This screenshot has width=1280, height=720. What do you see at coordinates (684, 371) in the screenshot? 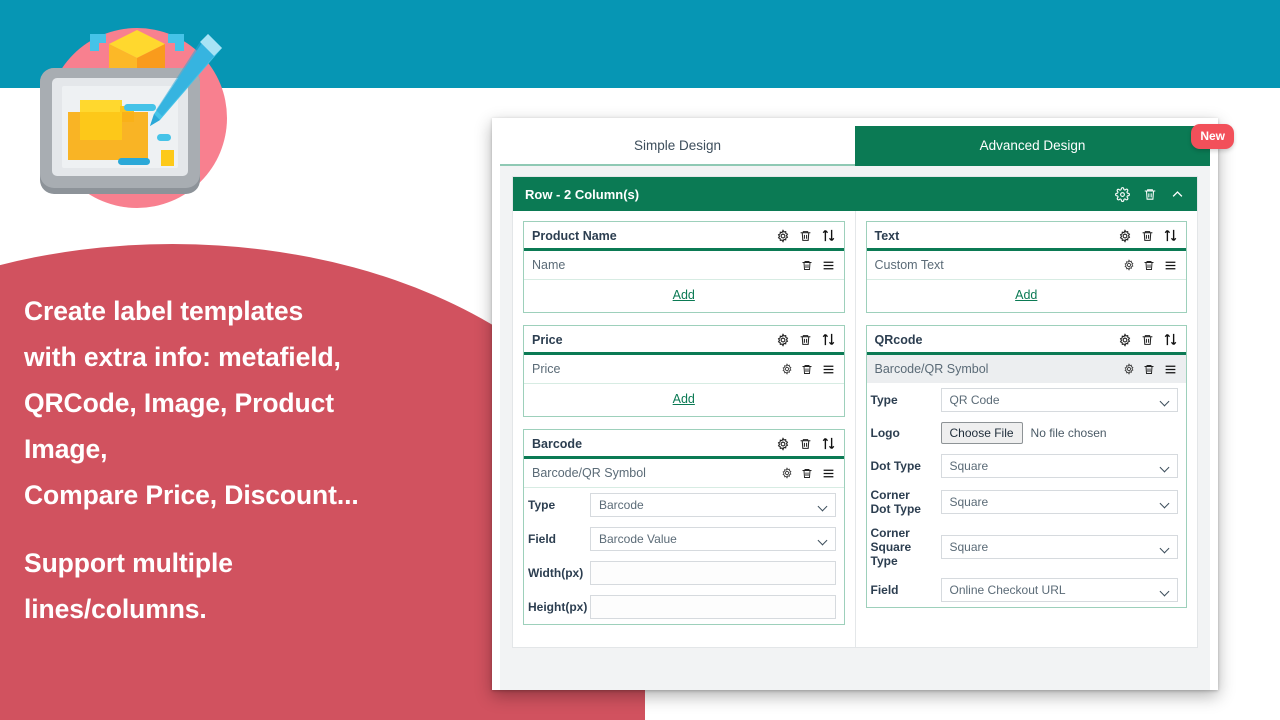
I see `block-price: Price Price Add` at bounding box center [684, 371].